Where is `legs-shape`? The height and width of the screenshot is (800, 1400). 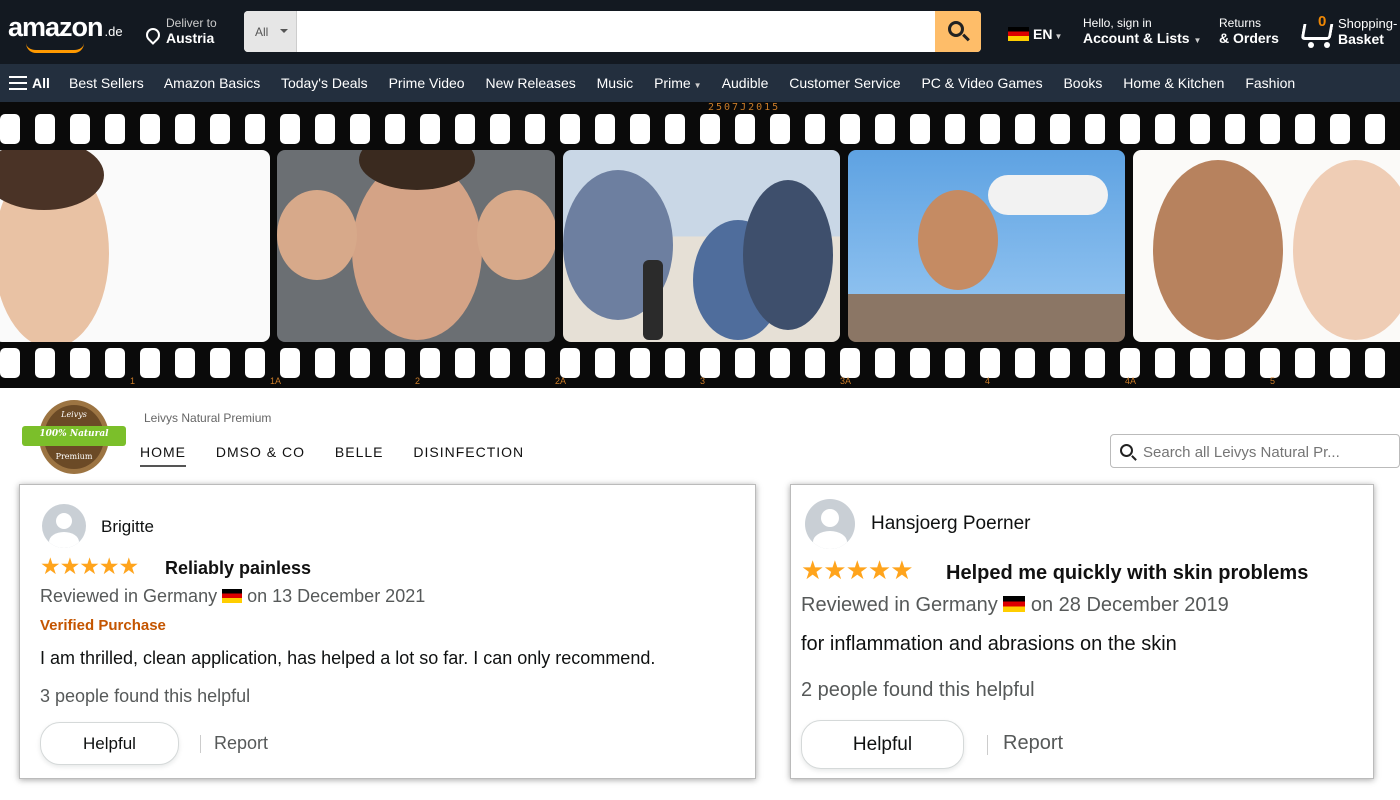 legs-shape is located at coordinates (1048, 195).